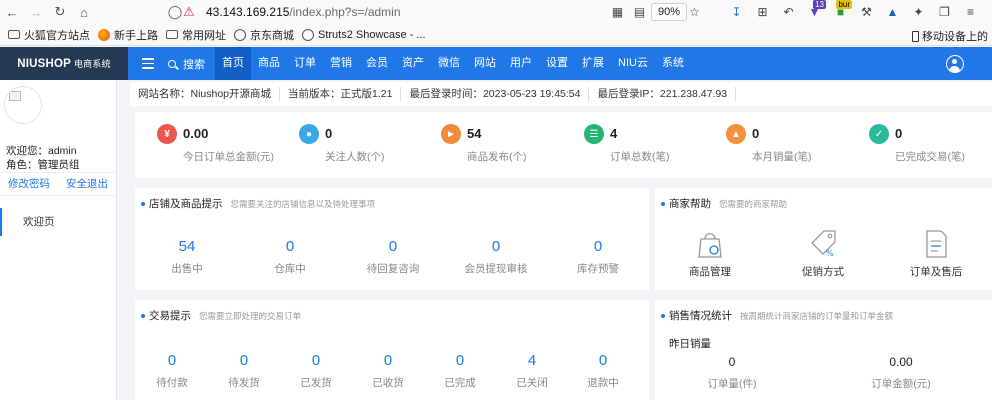 Image resolution: width=992 pixels, height=400 pixels. What do you see at coordinates (15, 96) in the screenshot?
I see `avatar-placeholder-icon` at bounding box center [15, 96].